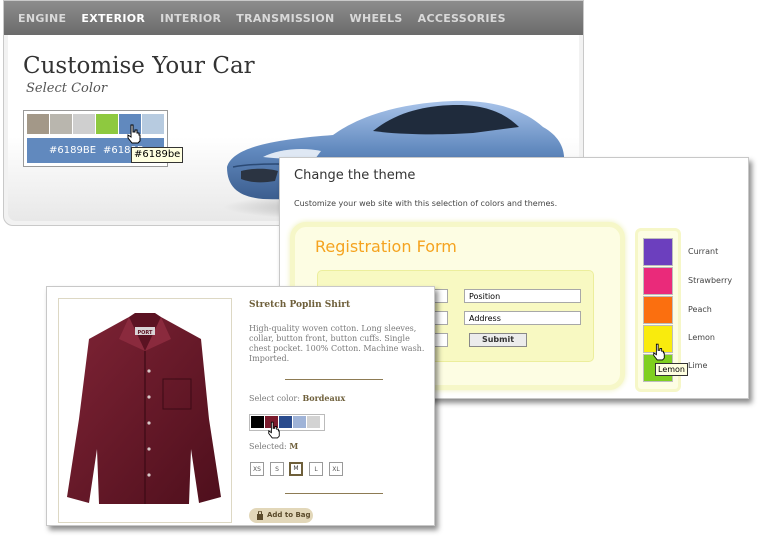 The height and width of the screenshot is (538, 762). I want to click on theme-label-lime: Lime, so click(698, 365).